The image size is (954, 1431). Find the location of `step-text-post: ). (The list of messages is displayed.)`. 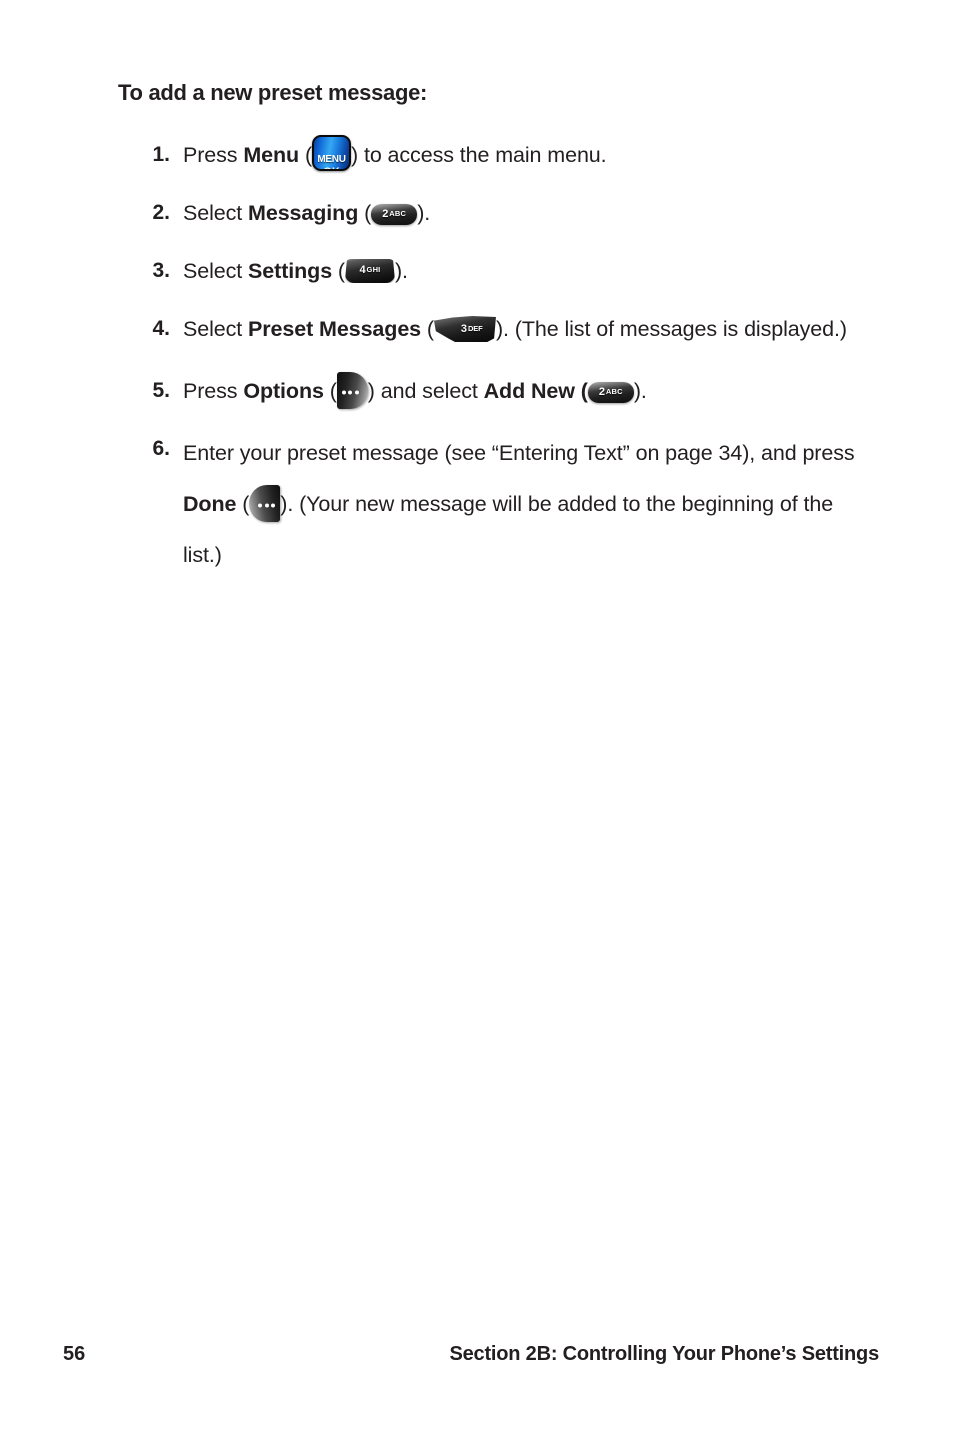

step-text-post: ). (The list of messages is displayed.) is located at coordinates (671, 329).